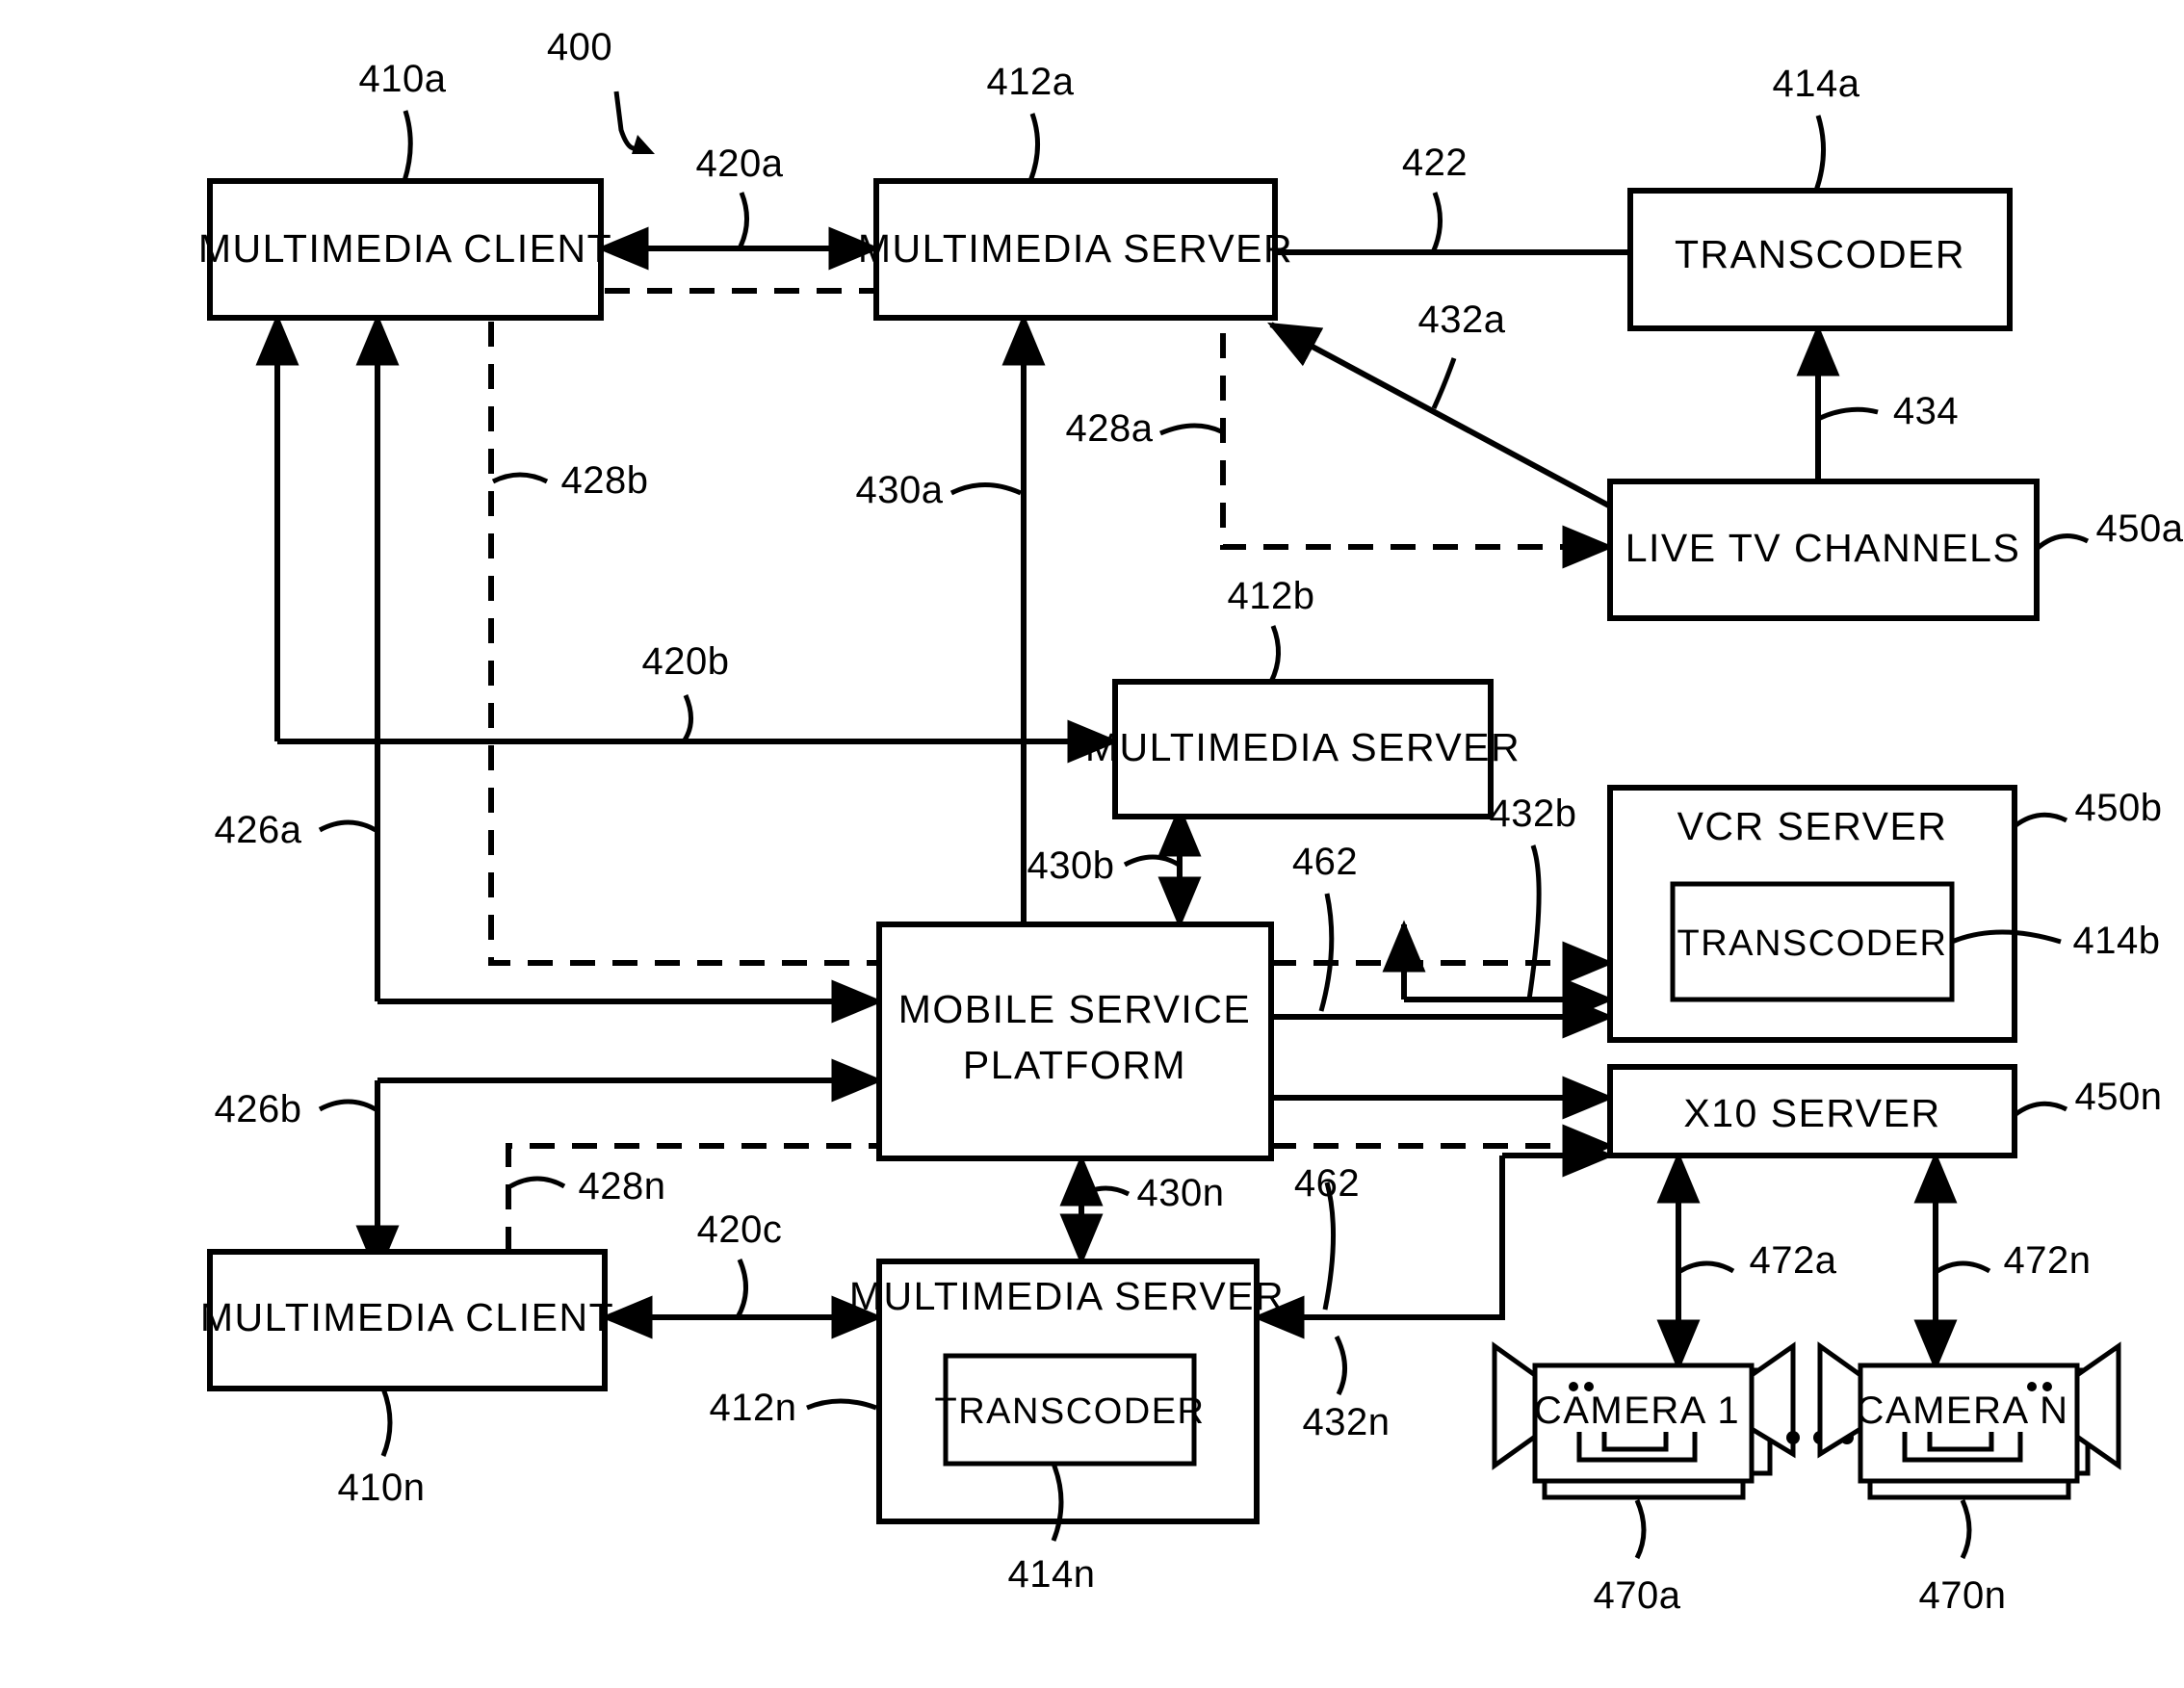 The width and height of the screenshot is (2184, 1688). I want to click on ref-426b: 426b, so click(296, 1109).